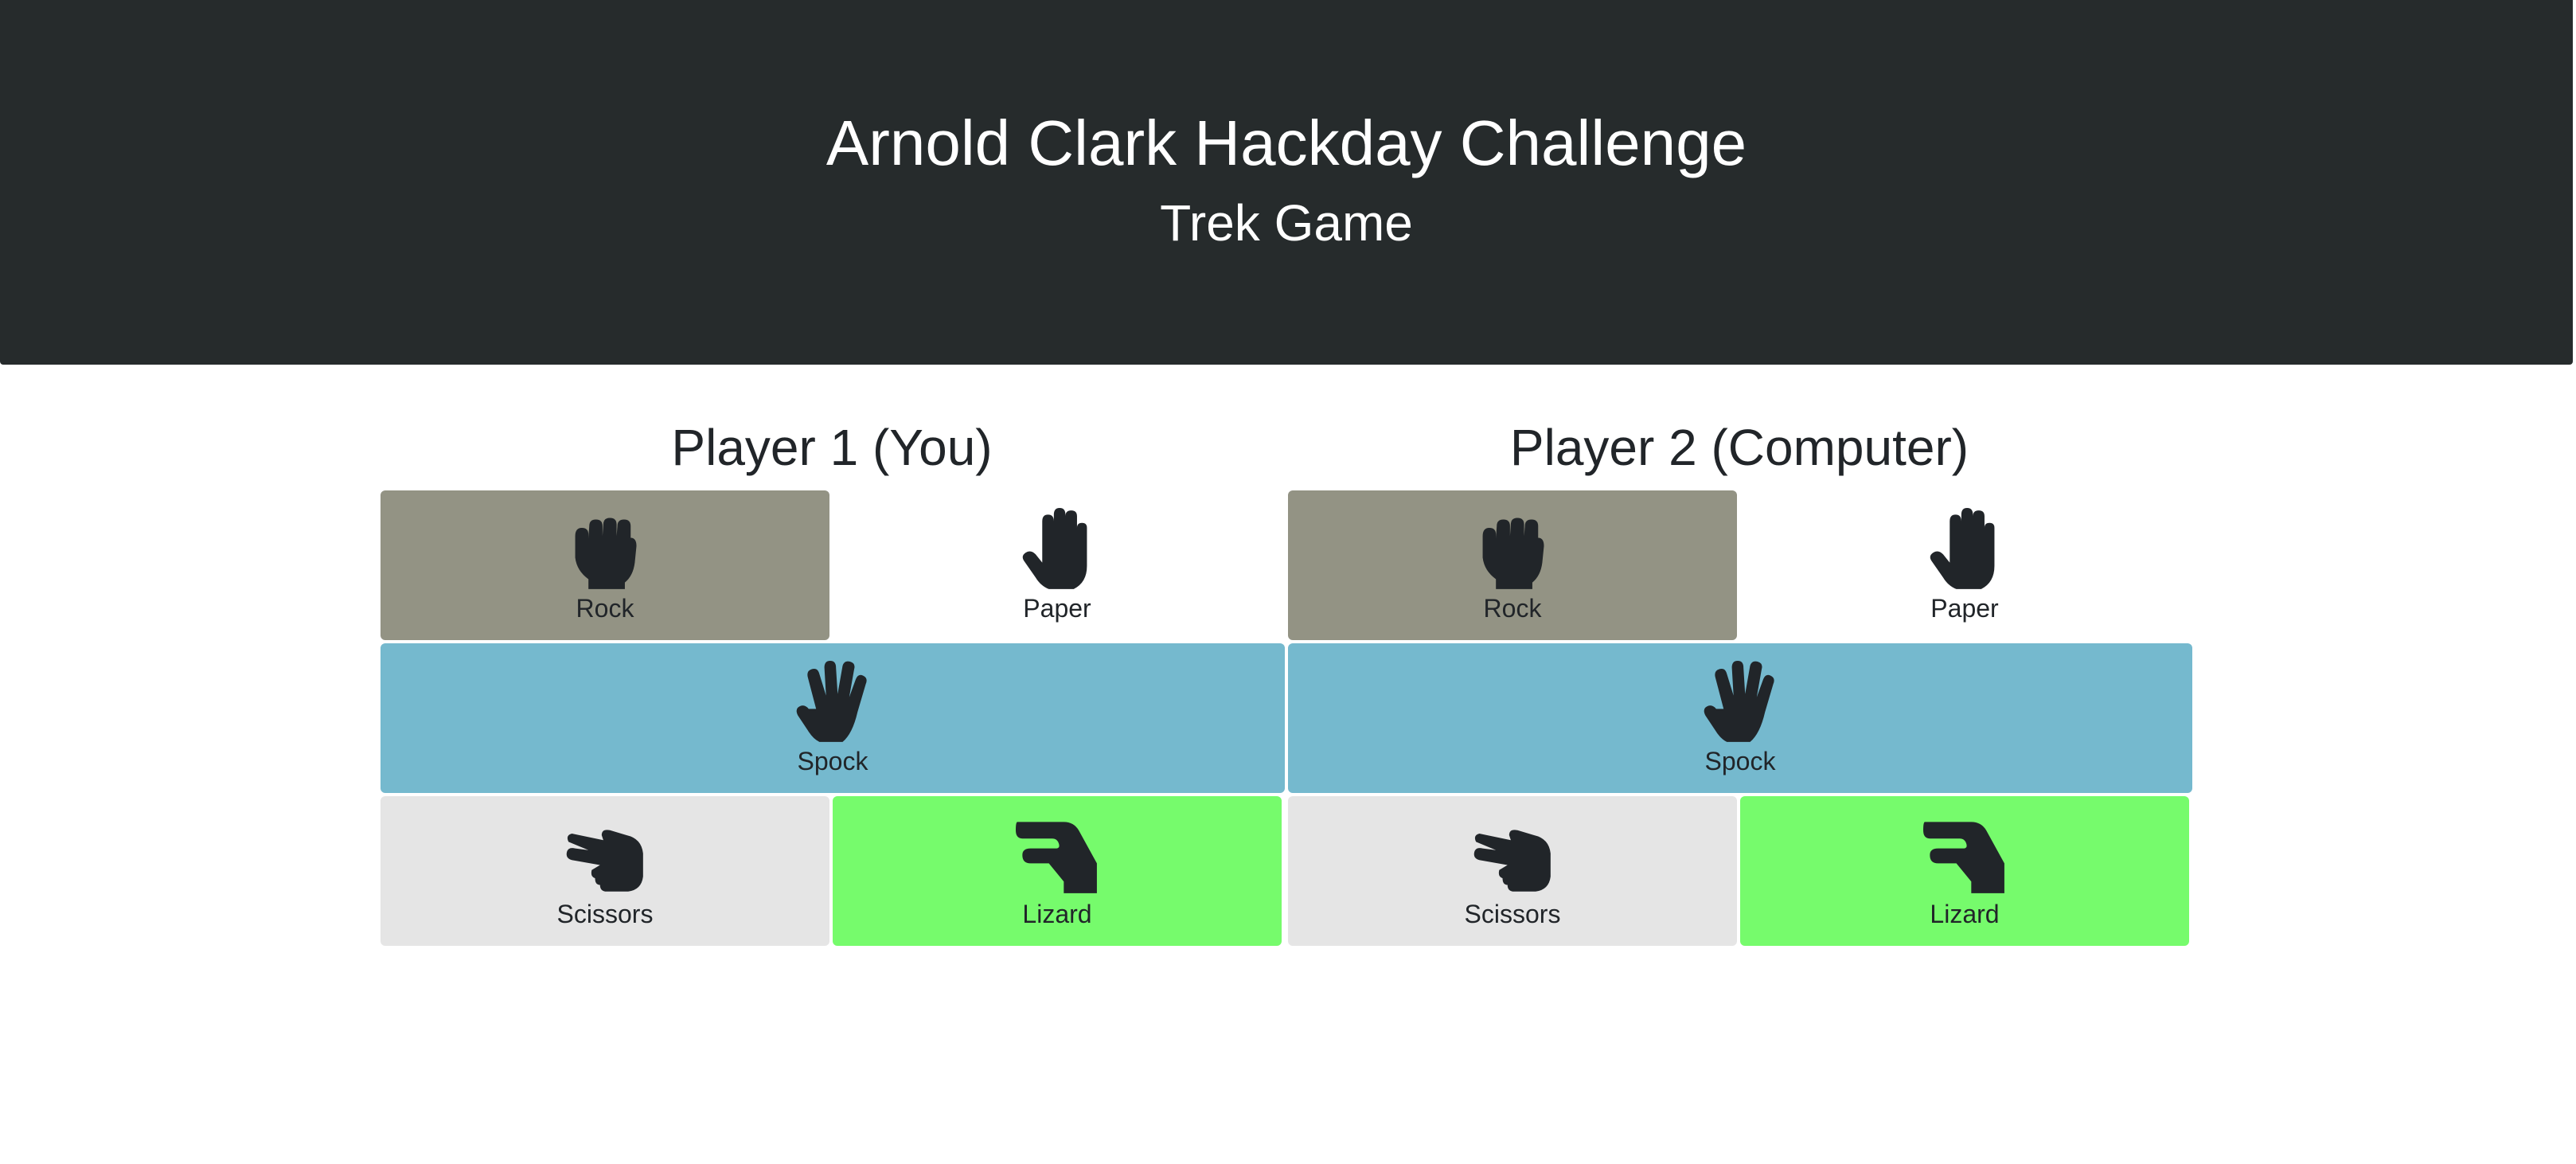  What do you see at coordinates (1286, 142) in the screenshot?
I see `page-title: Arnold Clark Hackday Challenge` at bounding box center [1286, 142].